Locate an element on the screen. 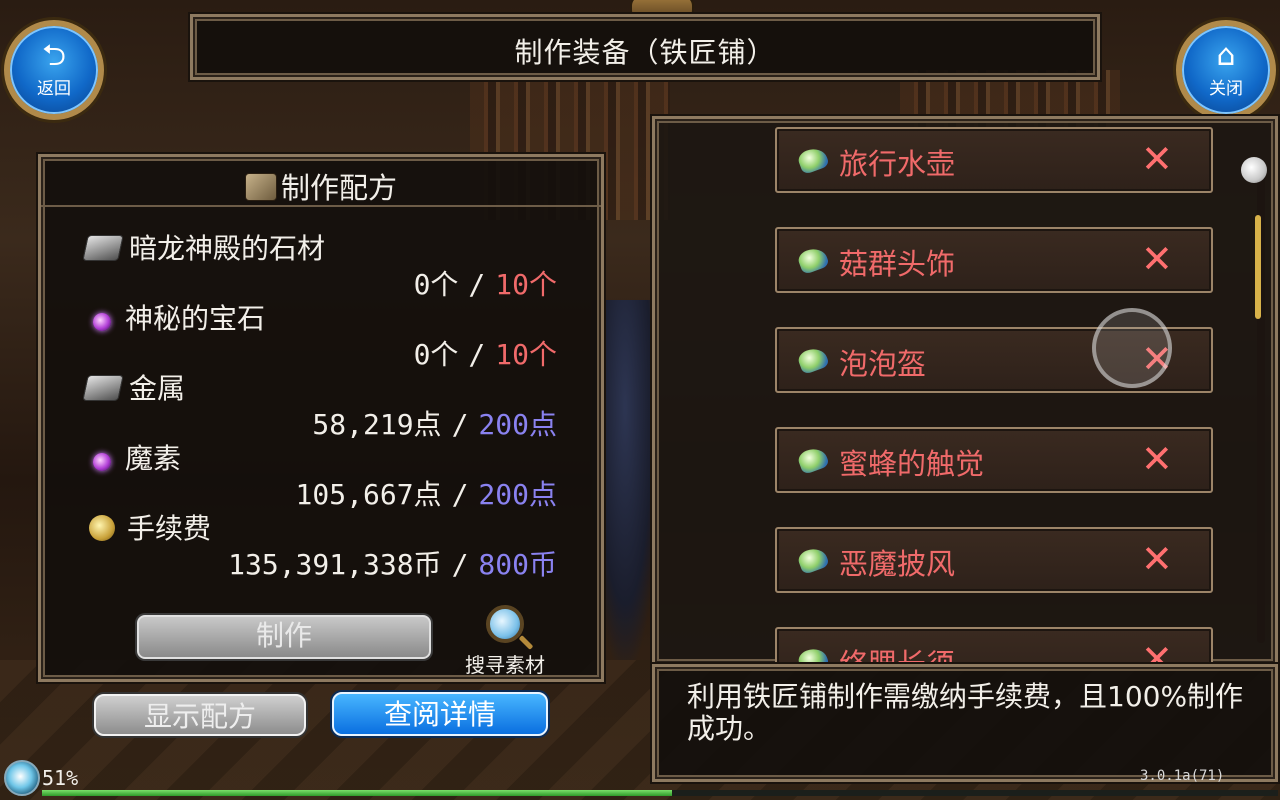 This screenshot has height=800, width=1280. progress-percent: 51% is located at coordinates (60, 778).